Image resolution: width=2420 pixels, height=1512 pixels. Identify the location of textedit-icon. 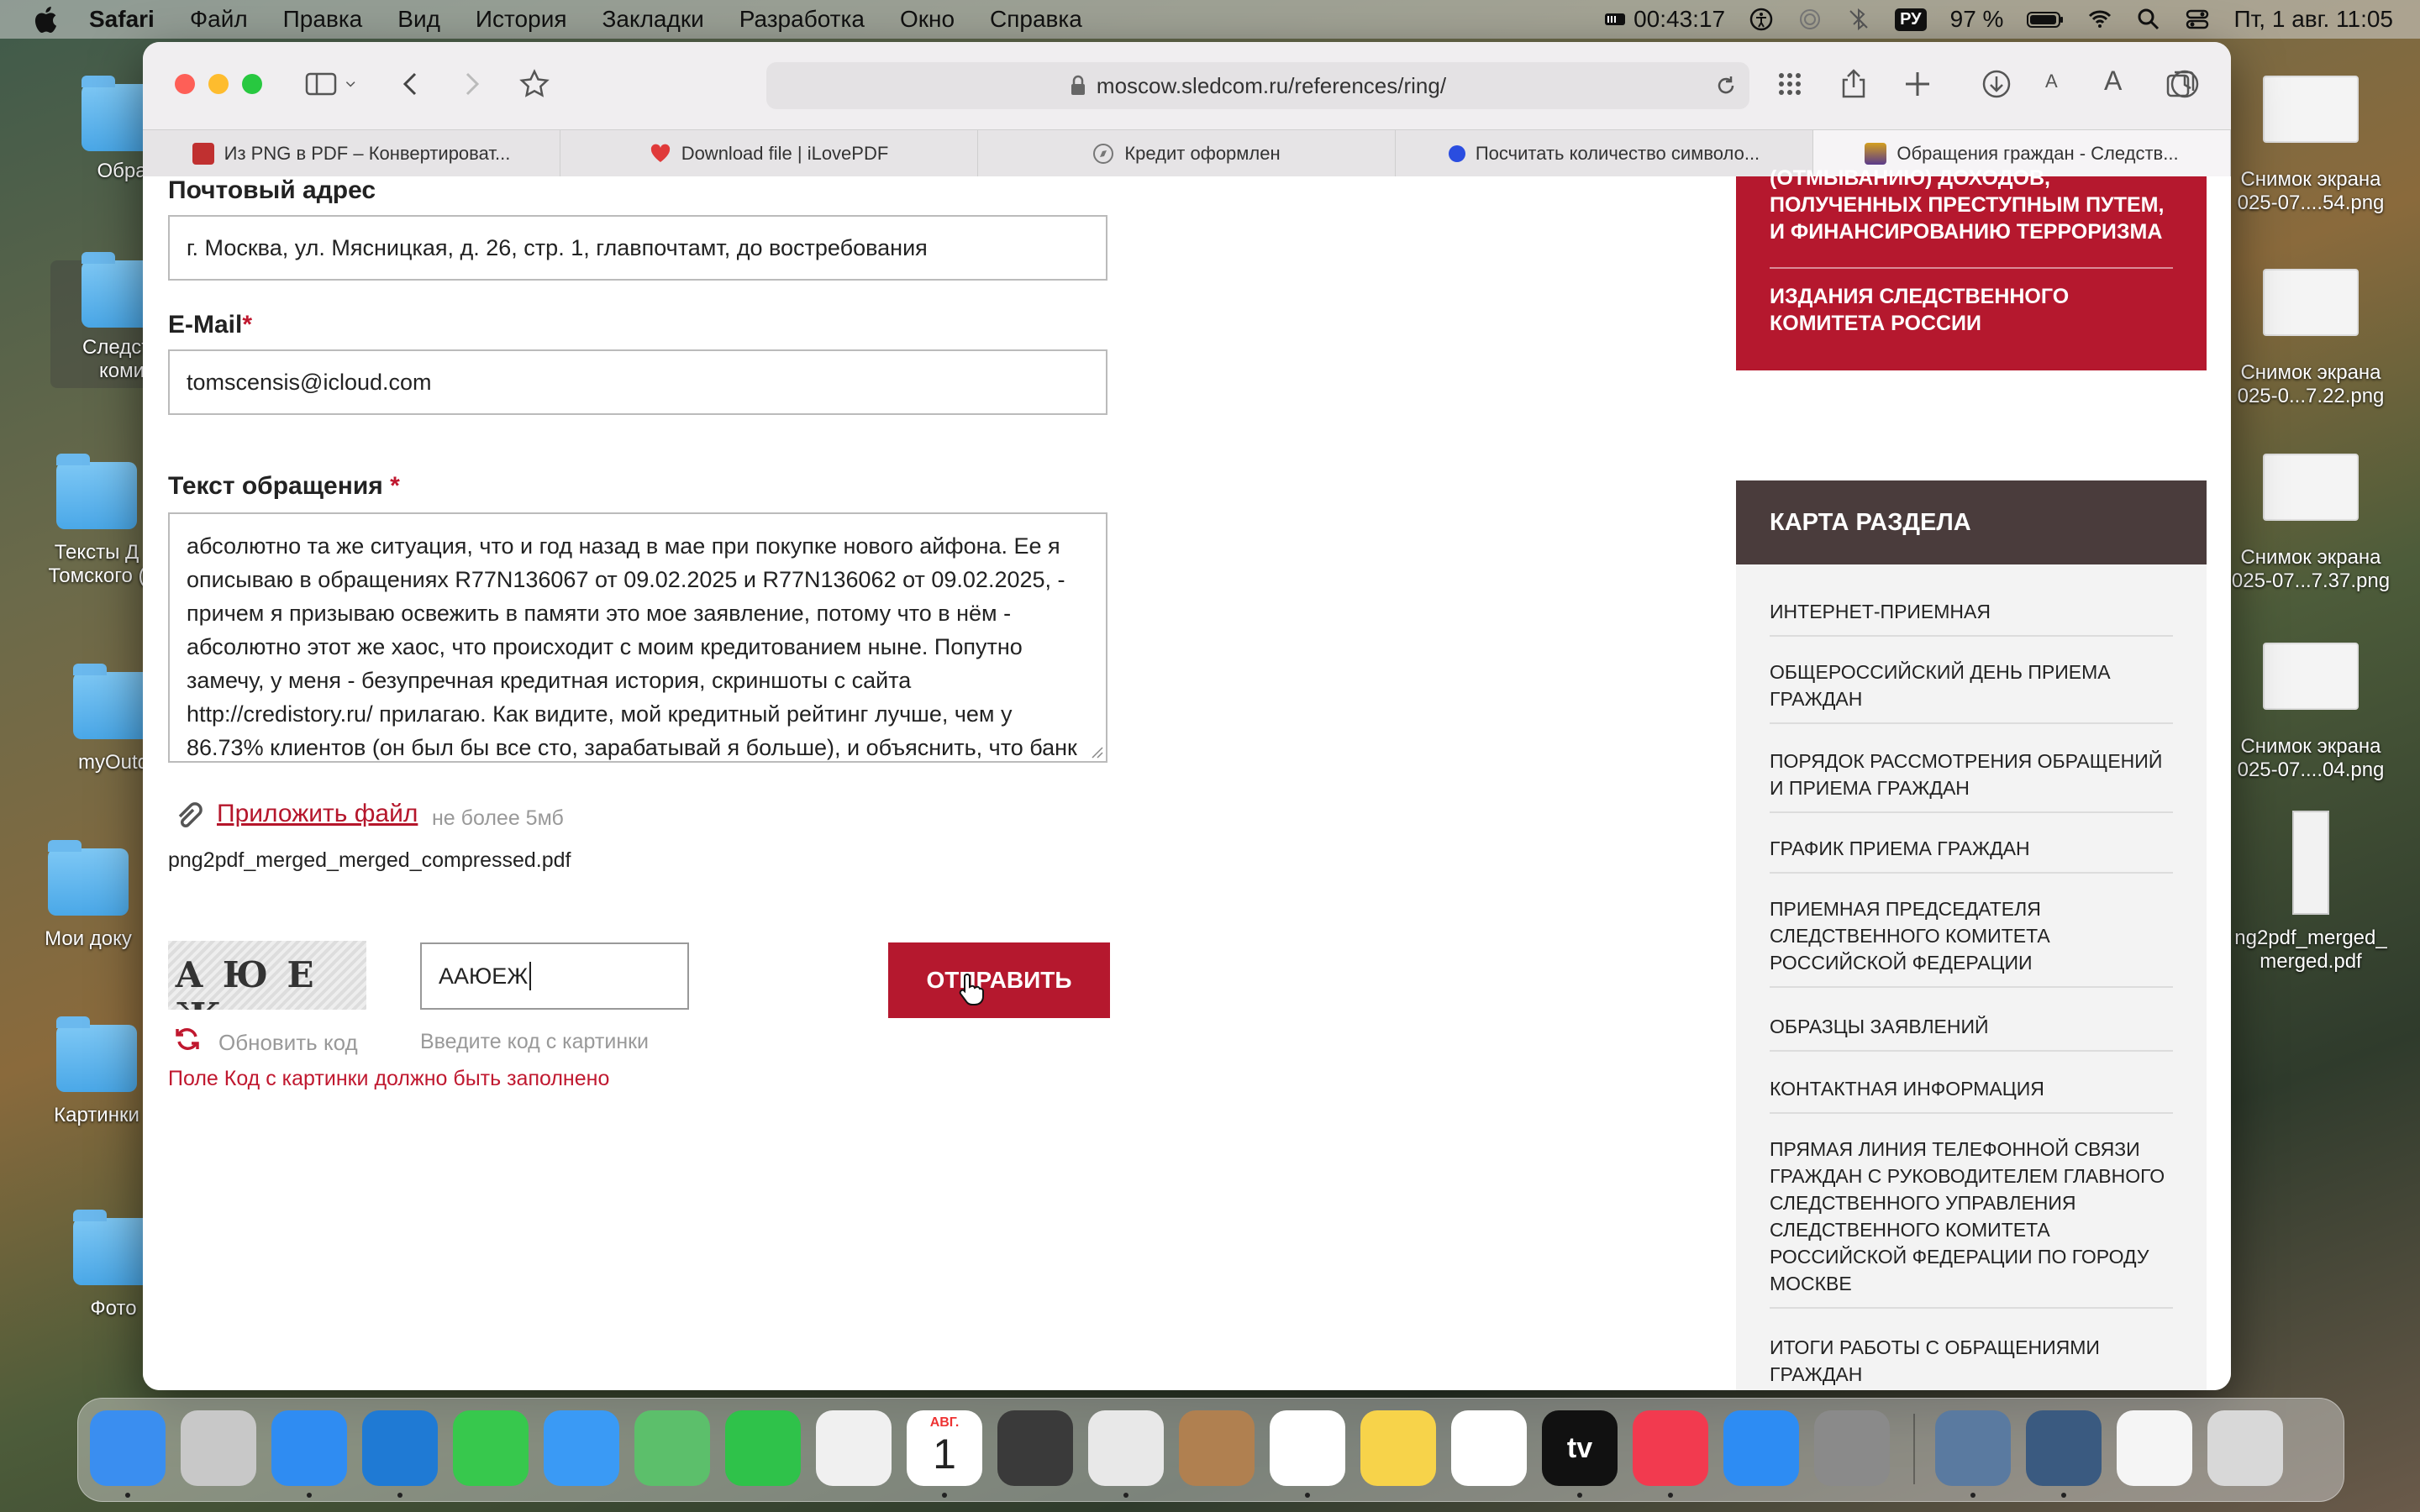
(2154, 1448).